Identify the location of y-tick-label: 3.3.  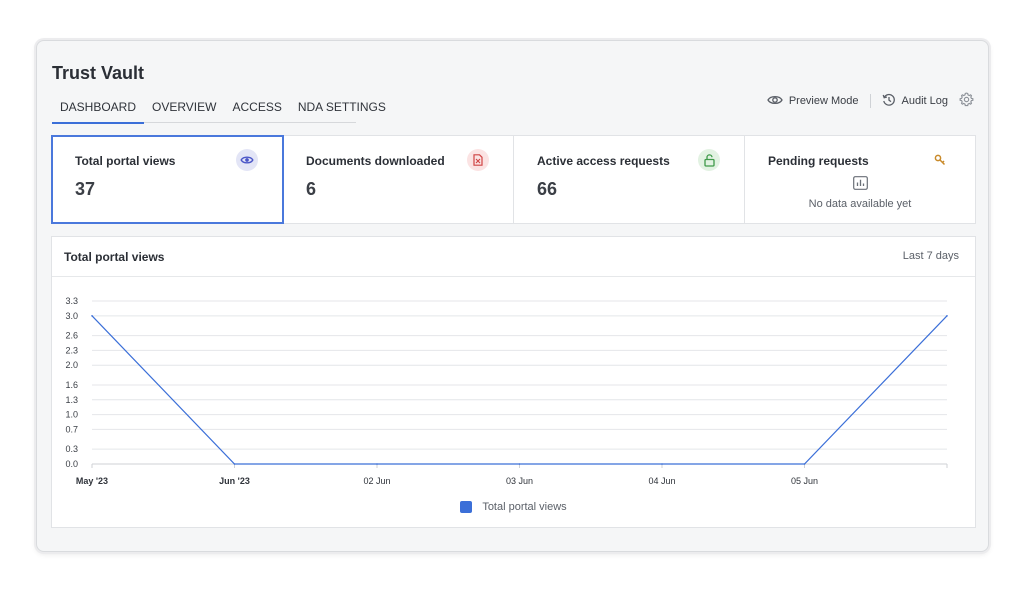
(71, 301).